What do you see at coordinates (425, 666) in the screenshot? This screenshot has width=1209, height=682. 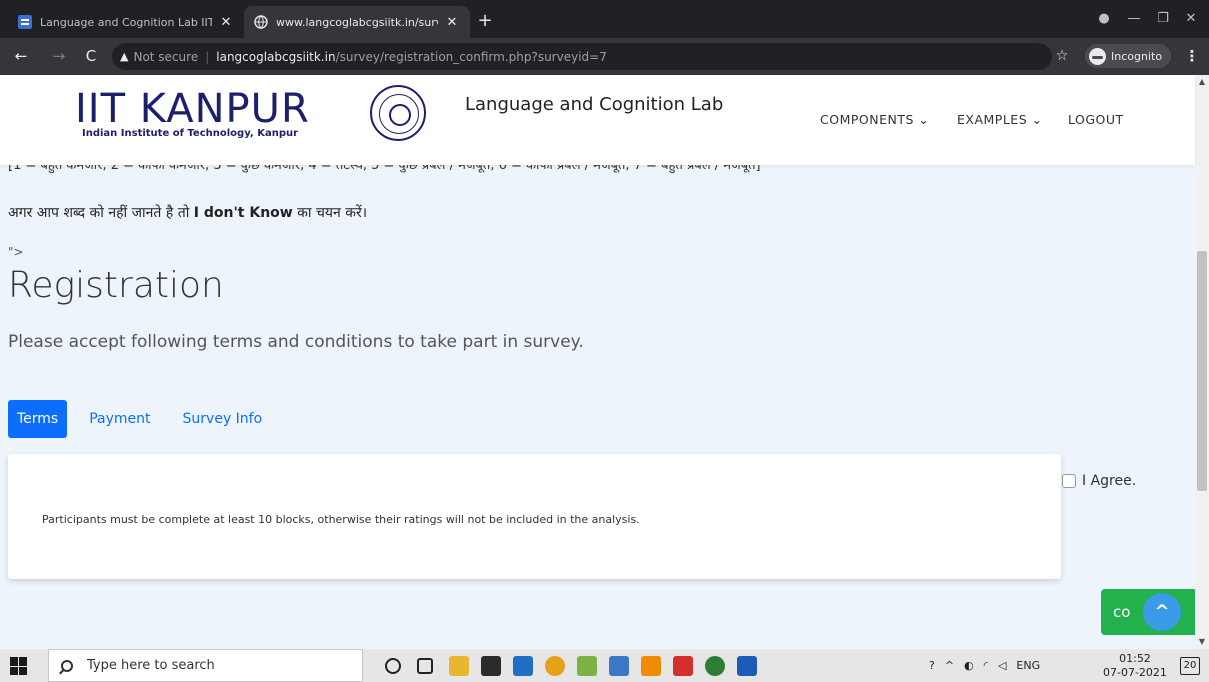 I see `task-view-icon` at bounding box center [425, 666].